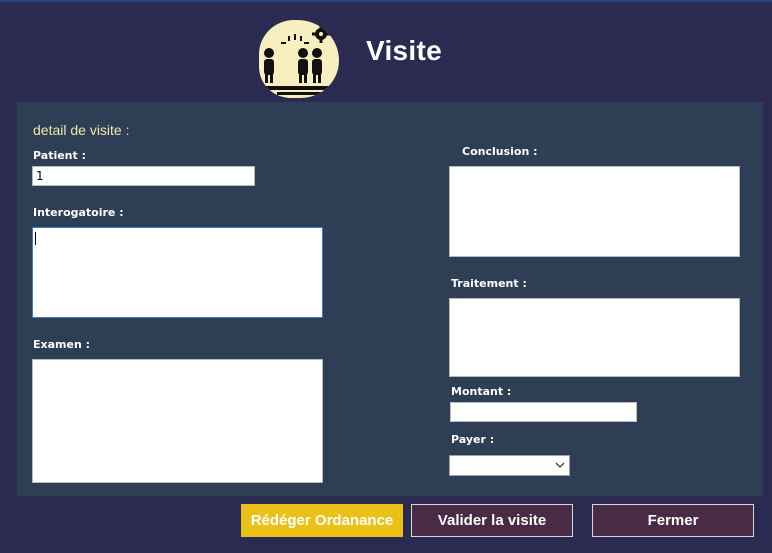  I want to click on payer-label: Payer :, so click(473, 439).